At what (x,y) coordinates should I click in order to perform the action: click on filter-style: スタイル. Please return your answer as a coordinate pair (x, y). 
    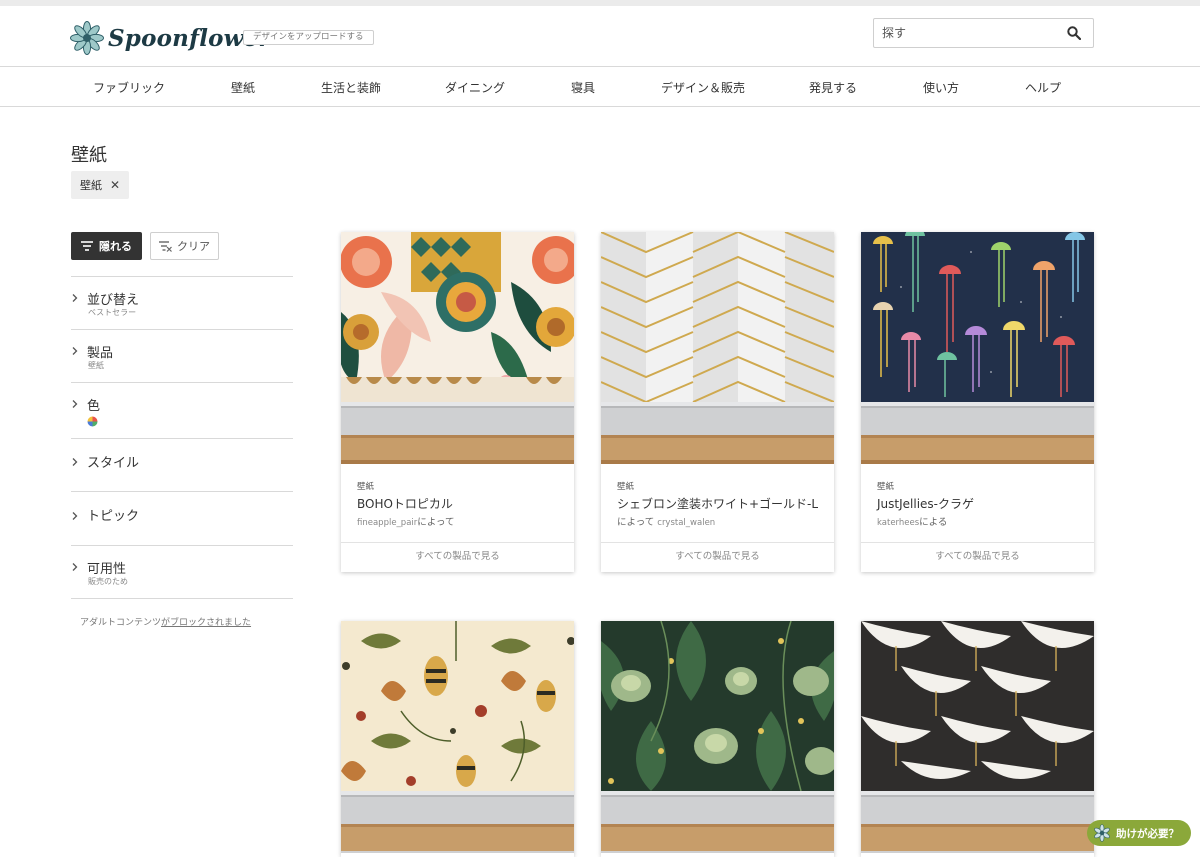
    Looking at the image, I should click on (182, 464).